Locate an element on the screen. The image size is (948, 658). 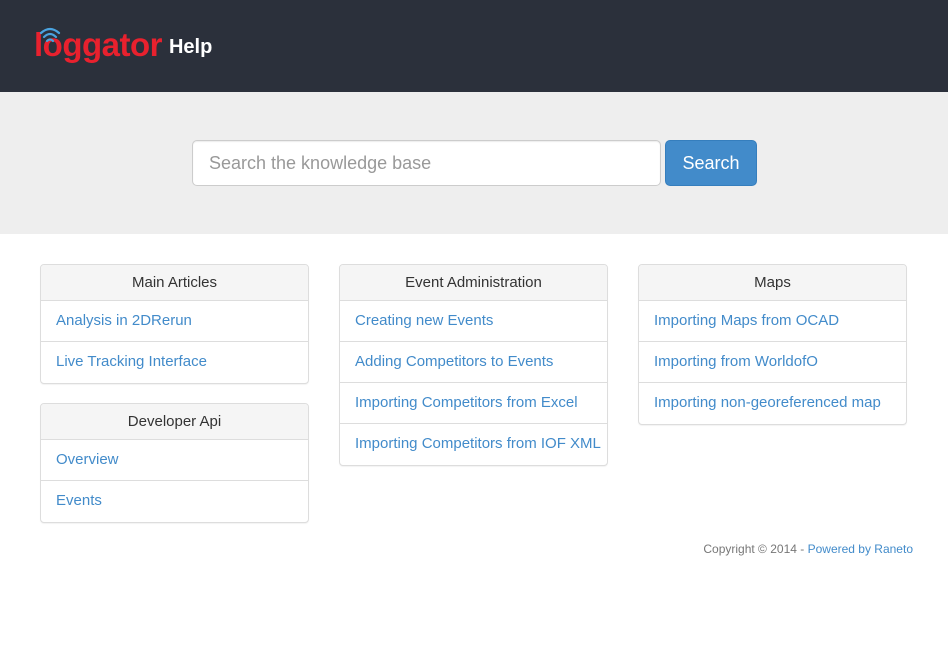
article-link: Importing Maps from OCAD is located at coordinates (772, 321).